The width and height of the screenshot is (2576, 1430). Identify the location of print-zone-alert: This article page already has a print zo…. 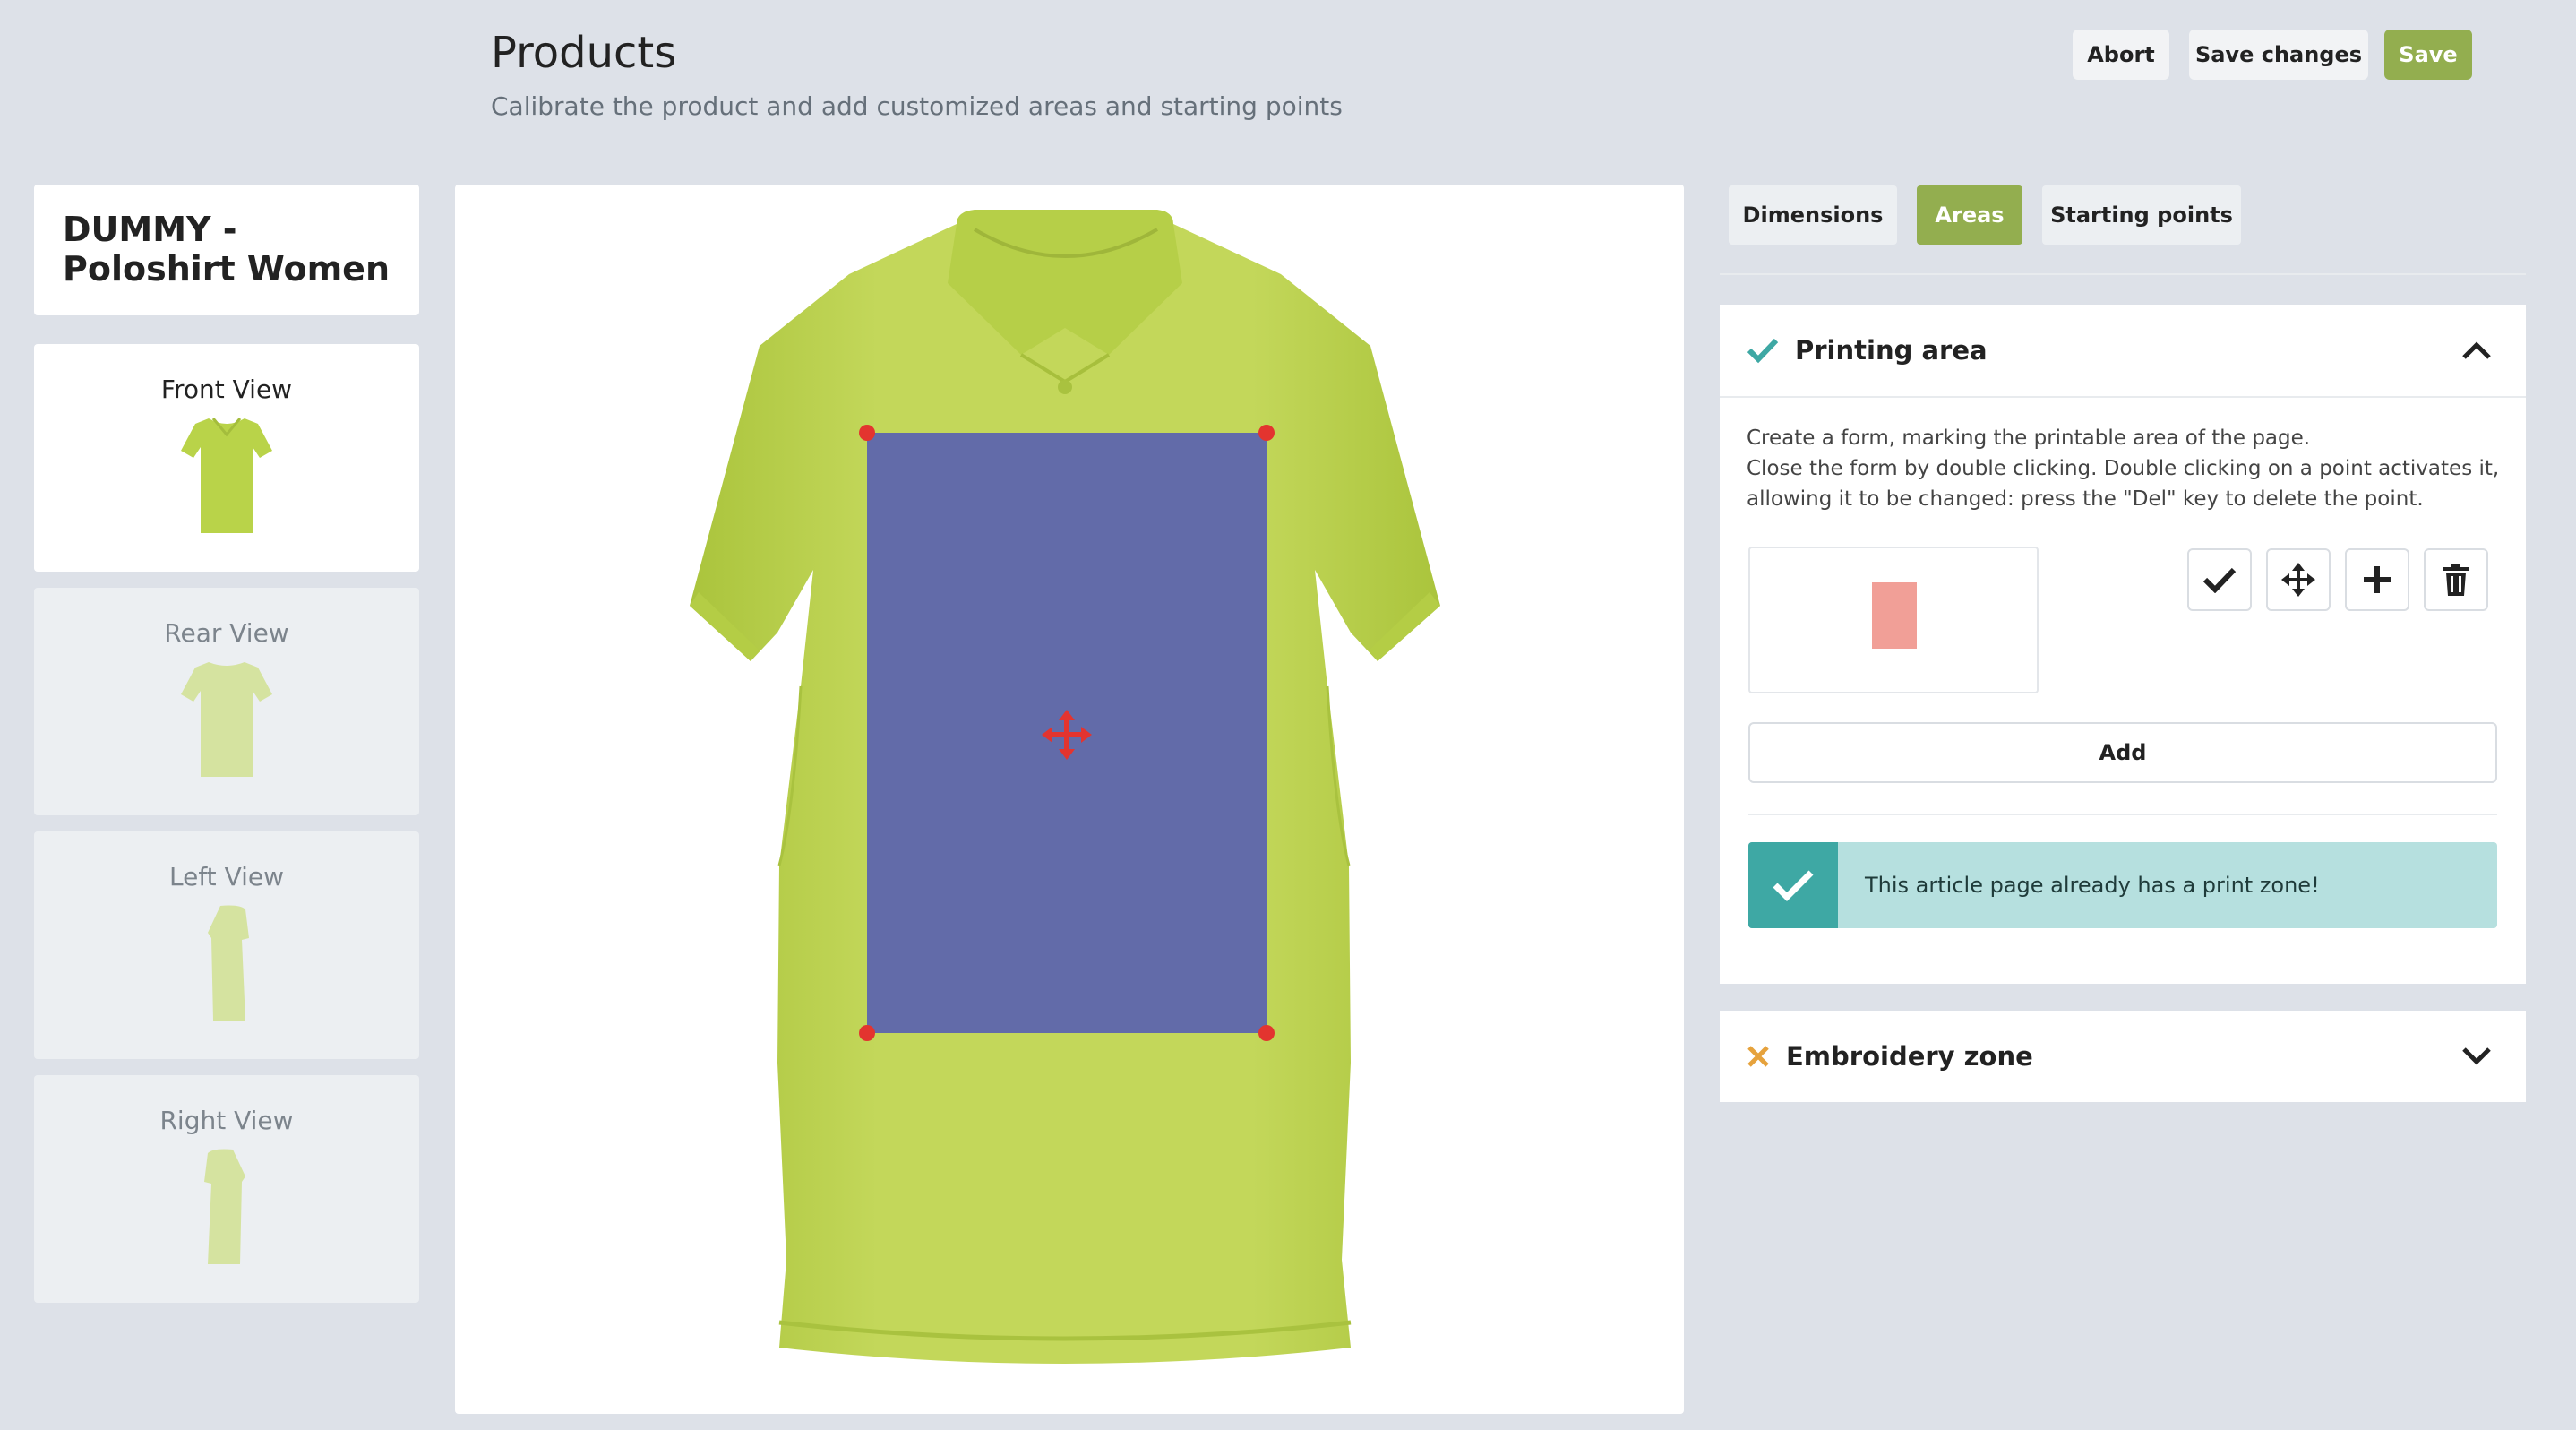
(2122, 885).